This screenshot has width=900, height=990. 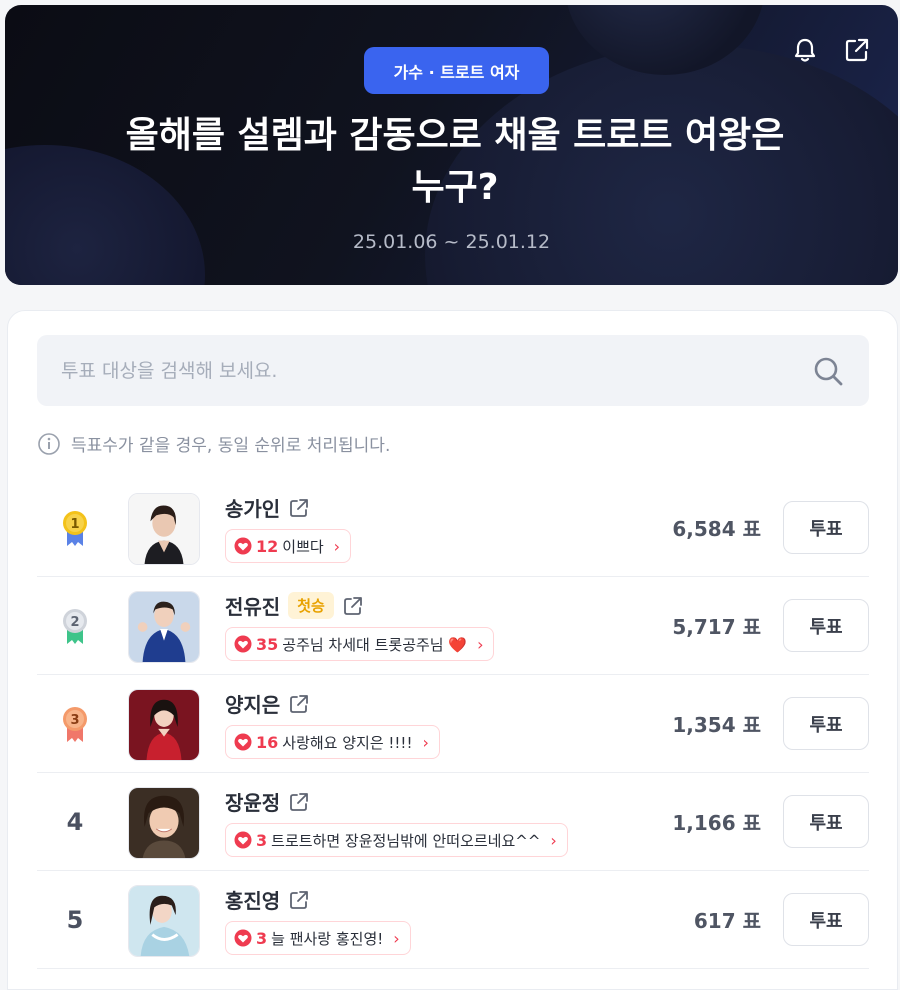 I want to click on vote-count: 5,717 표, so click(x=716, y=627).